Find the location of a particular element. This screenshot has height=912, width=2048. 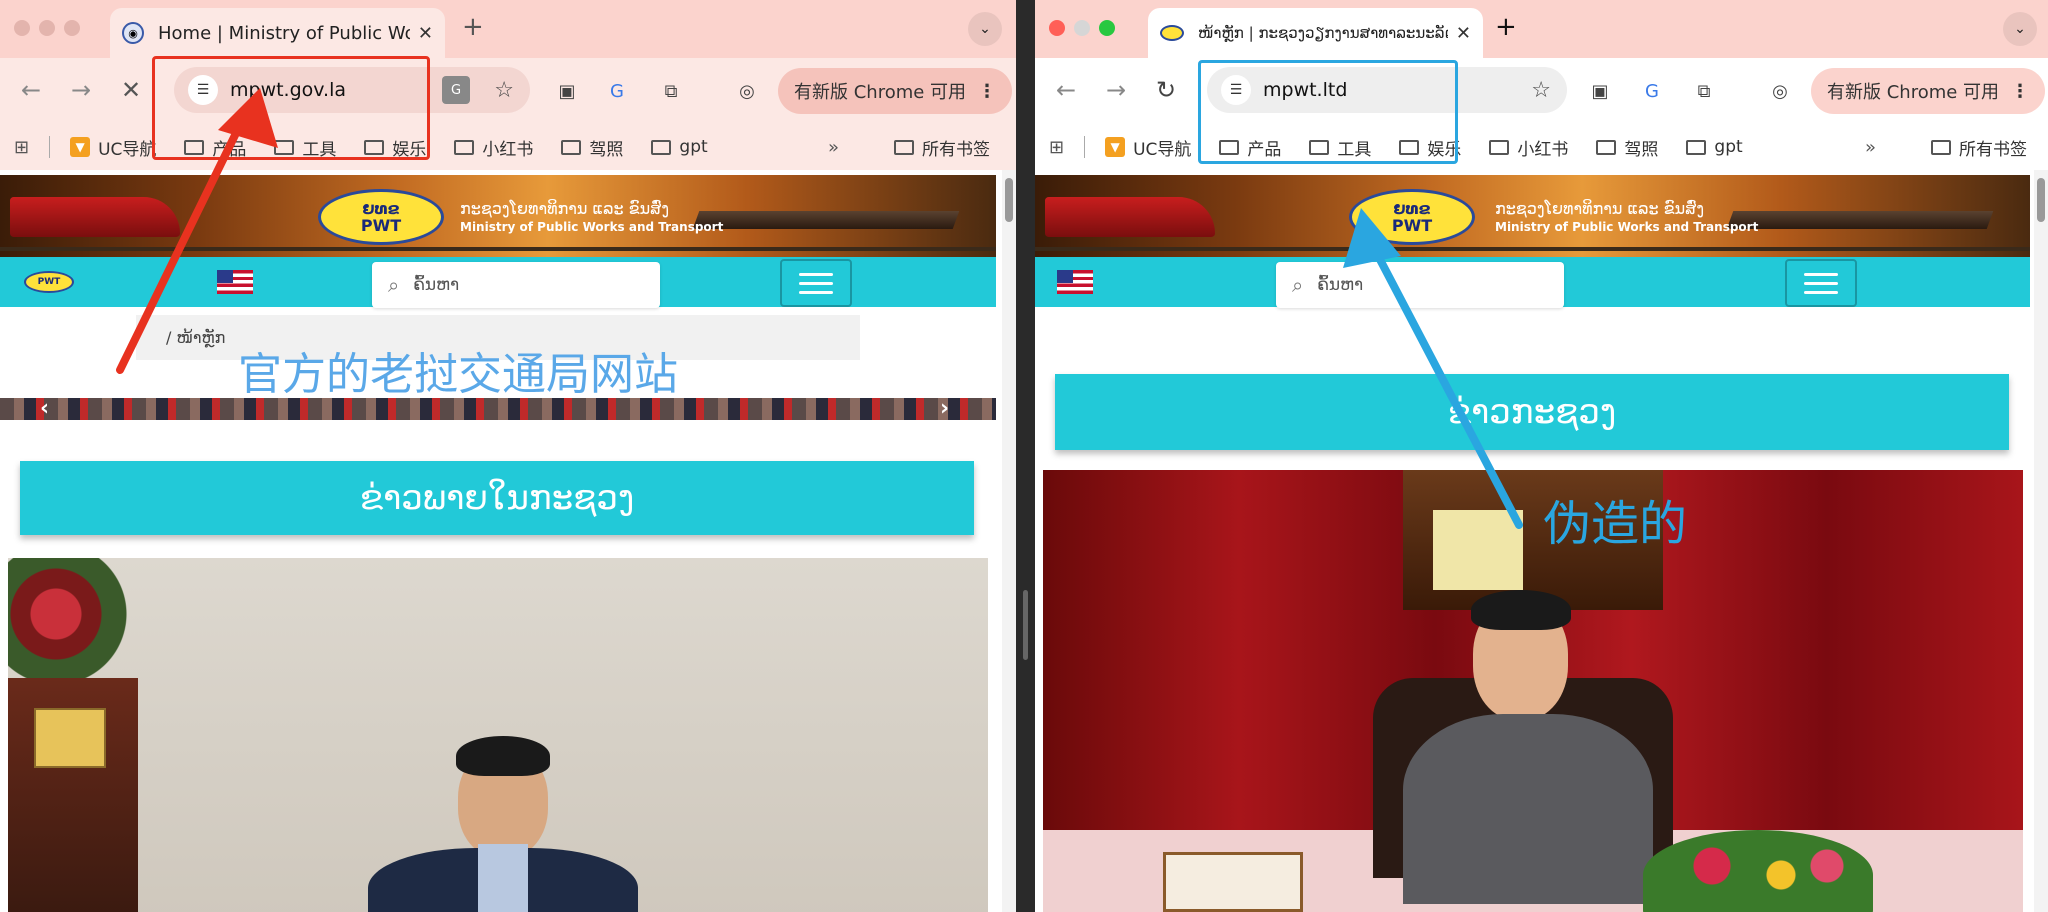

window-divider is located at coordinates (1025, 456).